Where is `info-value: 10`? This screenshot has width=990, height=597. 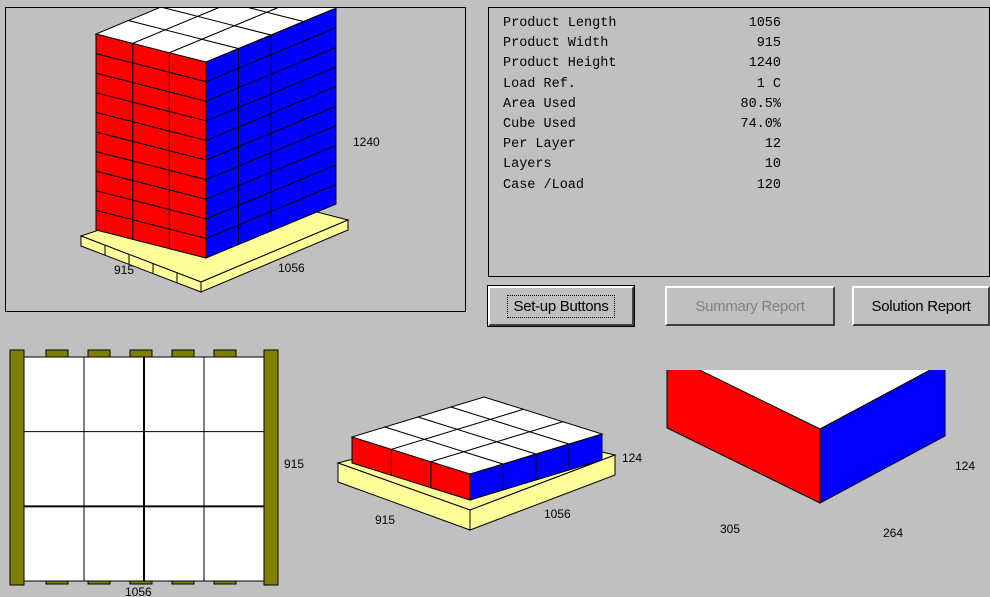 info-value: 10 is located at coordinates (772, 165).